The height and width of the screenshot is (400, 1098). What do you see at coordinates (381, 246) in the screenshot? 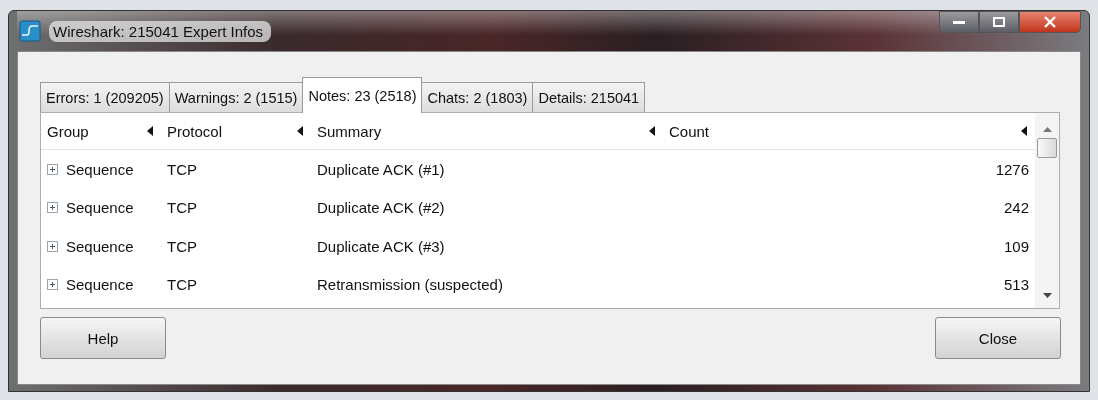
I see `table-cell: Duplicate ACK (#3)` at bounding box center [381, 246].